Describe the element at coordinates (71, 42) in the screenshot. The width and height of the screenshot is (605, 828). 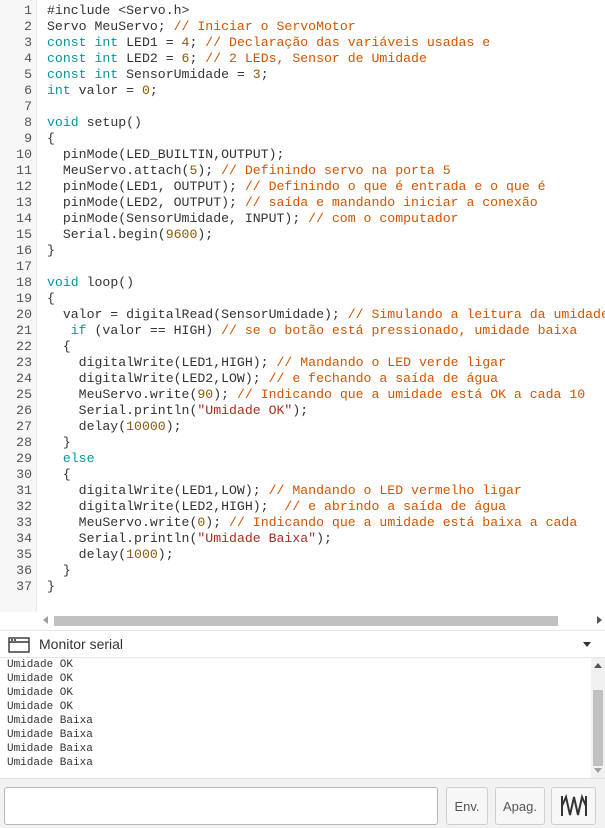
I see `code-token: const` at that location.